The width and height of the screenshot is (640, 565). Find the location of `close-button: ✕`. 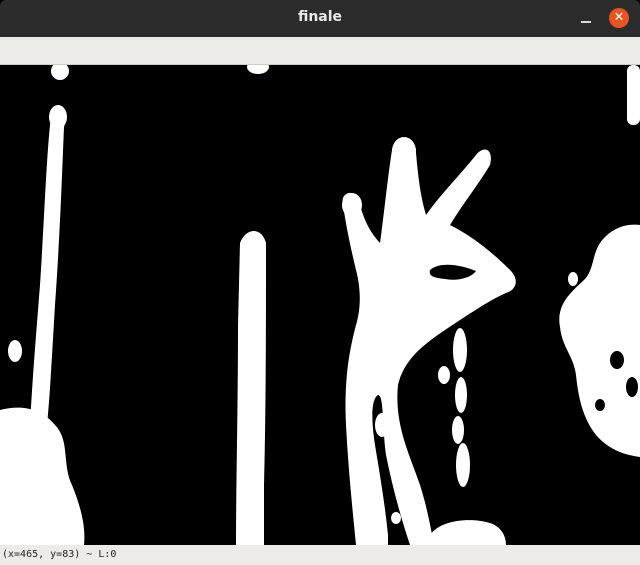

close-button: ✕ is located at coordinates (619, 18).